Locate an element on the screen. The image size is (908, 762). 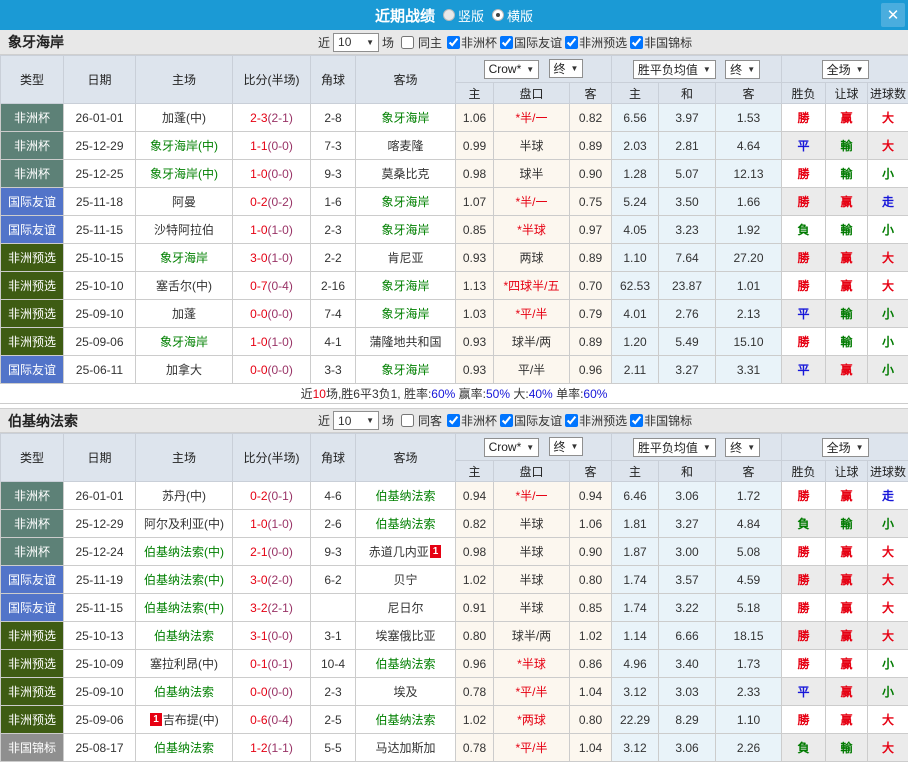
result-goals: 大 is located at coordinates (888, 636).